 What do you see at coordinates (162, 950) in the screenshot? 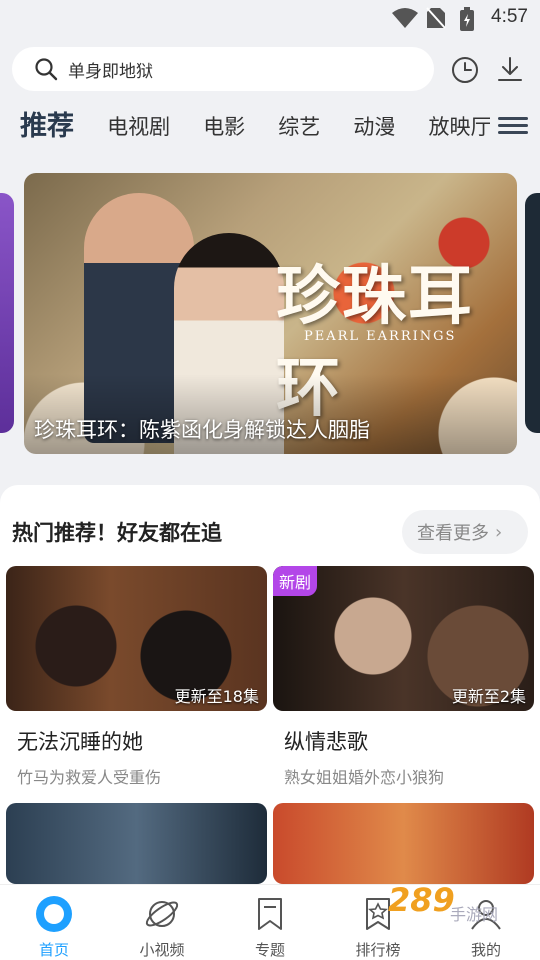
I see `nav-label: 小视频` at bounding box center [162, 950].